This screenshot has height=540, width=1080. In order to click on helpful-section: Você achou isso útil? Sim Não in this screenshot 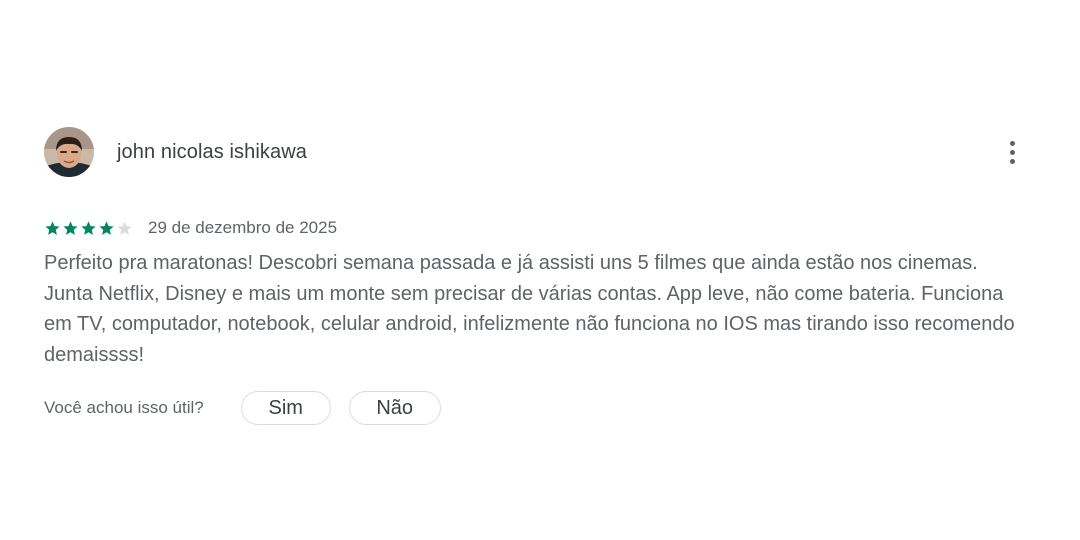, I will do `click(540, 408)`.